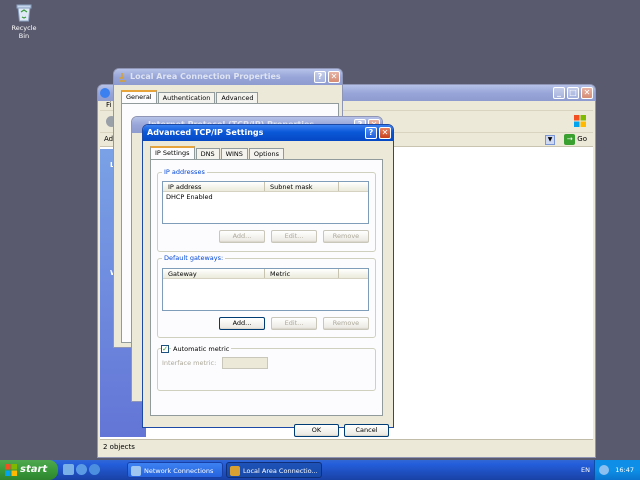  What do you see at coordinates (105, 105) in the screenshot?
I see `menu-file: Fi` at bounding box center [105, 105].